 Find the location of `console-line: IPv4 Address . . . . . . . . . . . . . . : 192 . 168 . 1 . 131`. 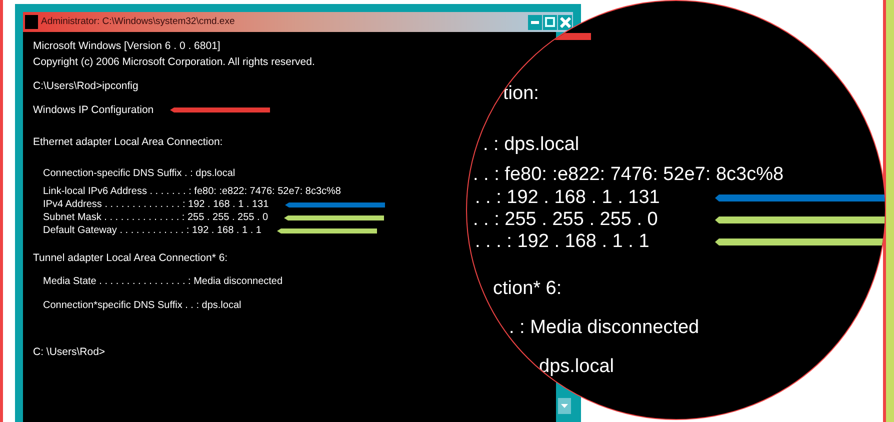

console-line: IPv4 Address . . . . . . . . . . . . . . : 192 . 168 . 1 . 131 is located at coordinates (156, 205).